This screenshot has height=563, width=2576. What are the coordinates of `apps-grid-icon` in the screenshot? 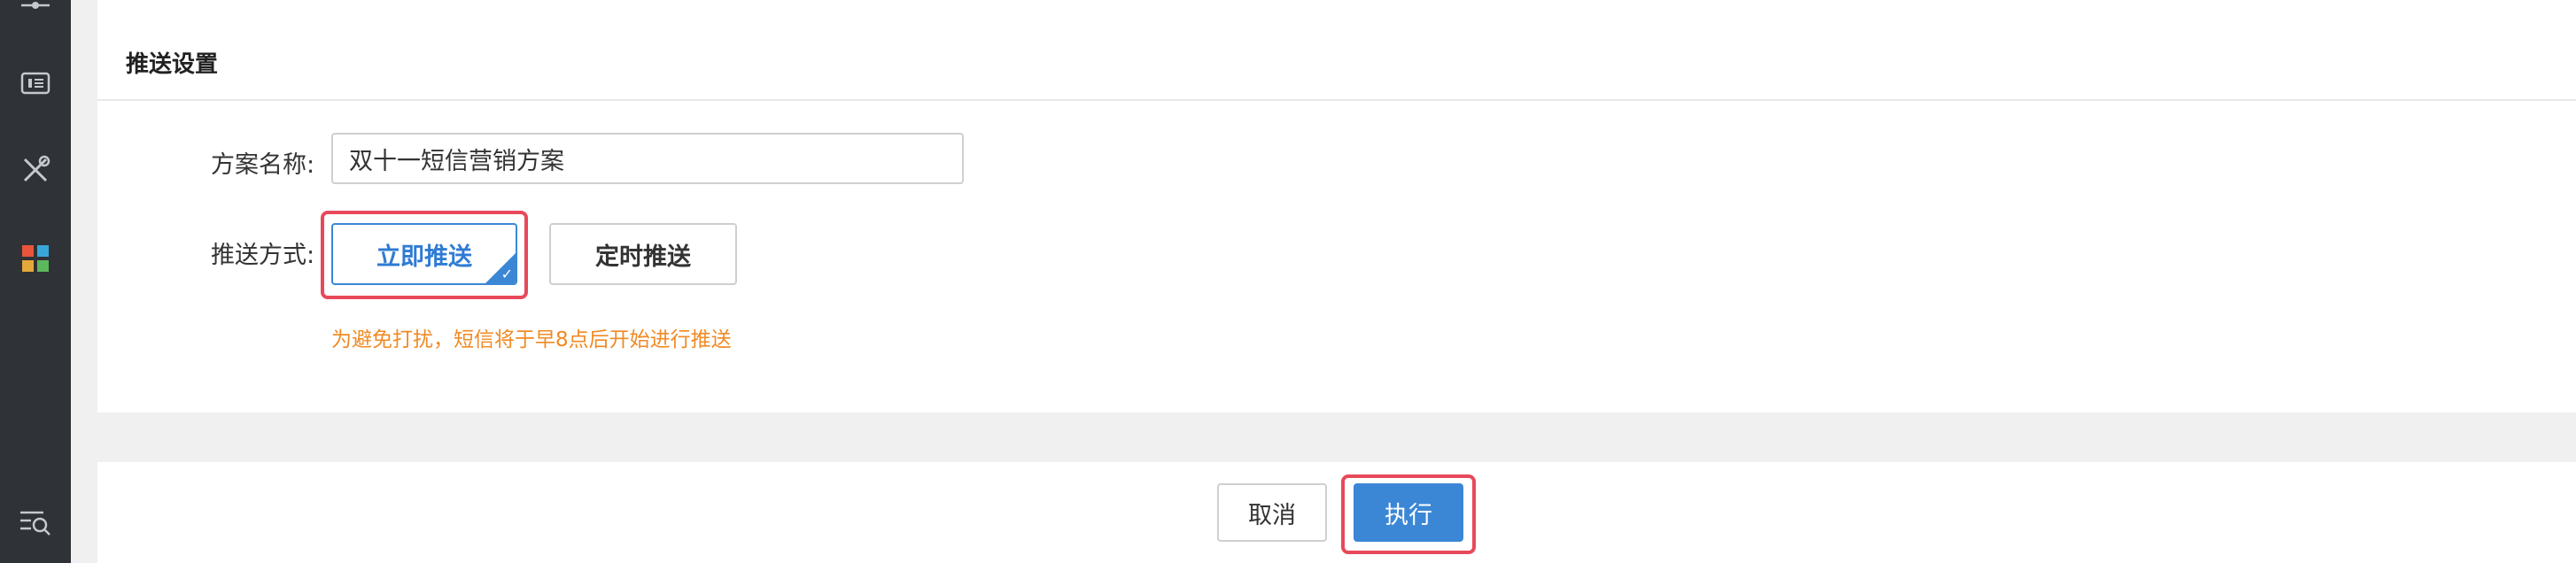 It's located at (35, 258).